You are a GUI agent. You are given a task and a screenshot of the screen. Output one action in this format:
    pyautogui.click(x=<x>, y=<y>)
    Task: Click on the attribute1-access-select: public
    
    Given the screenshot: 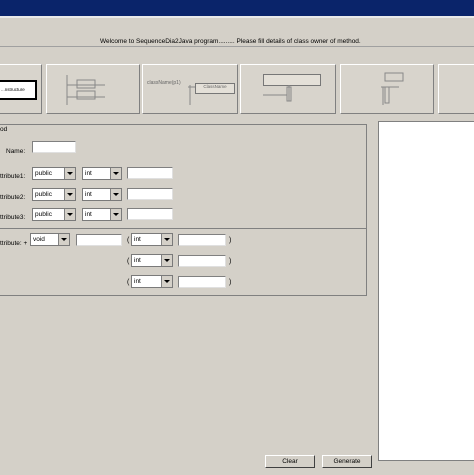 What is the action you would take?
    pyautogui.click(x=54, y=173)
    